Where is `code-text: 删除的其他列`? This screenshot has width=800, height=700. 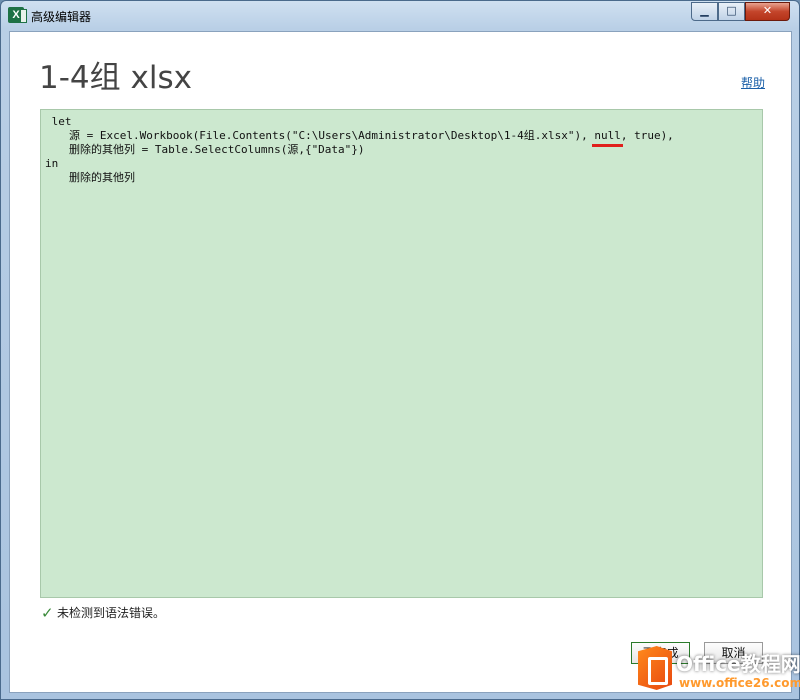 code-text: 删除的其他列 is located at coordinates (102, 177).